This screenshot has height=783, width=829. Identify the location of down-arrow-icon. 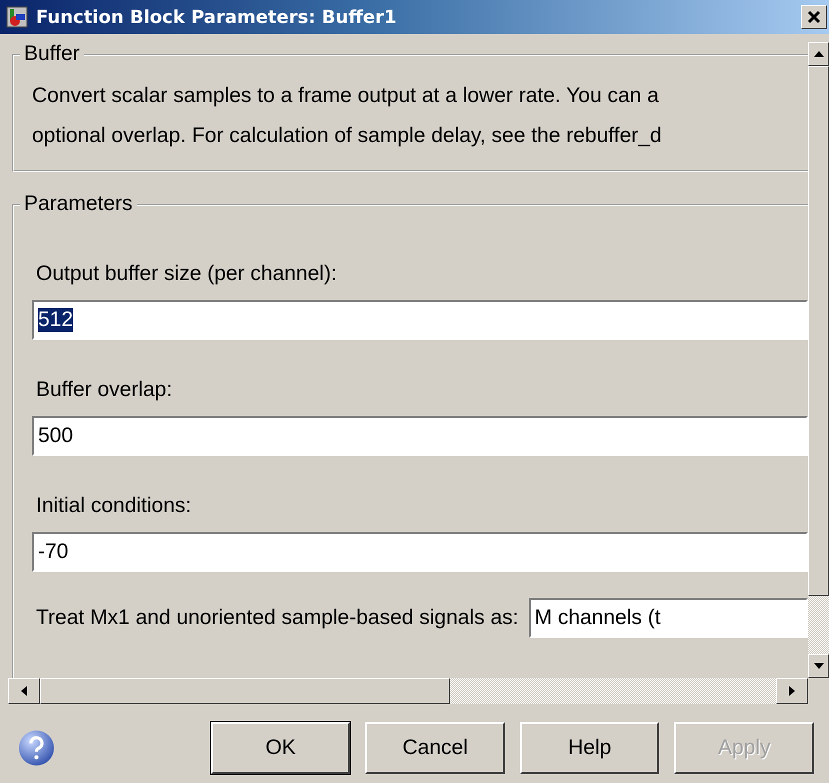
(818, 666).